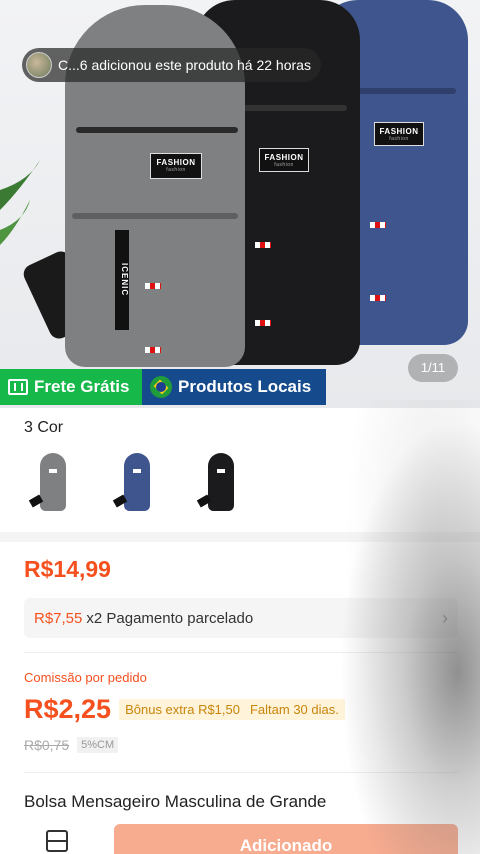 This screenshot has height=854, width=480. I want to click on installment-text: x2 Pagamento parcelado, so click(170, 618).